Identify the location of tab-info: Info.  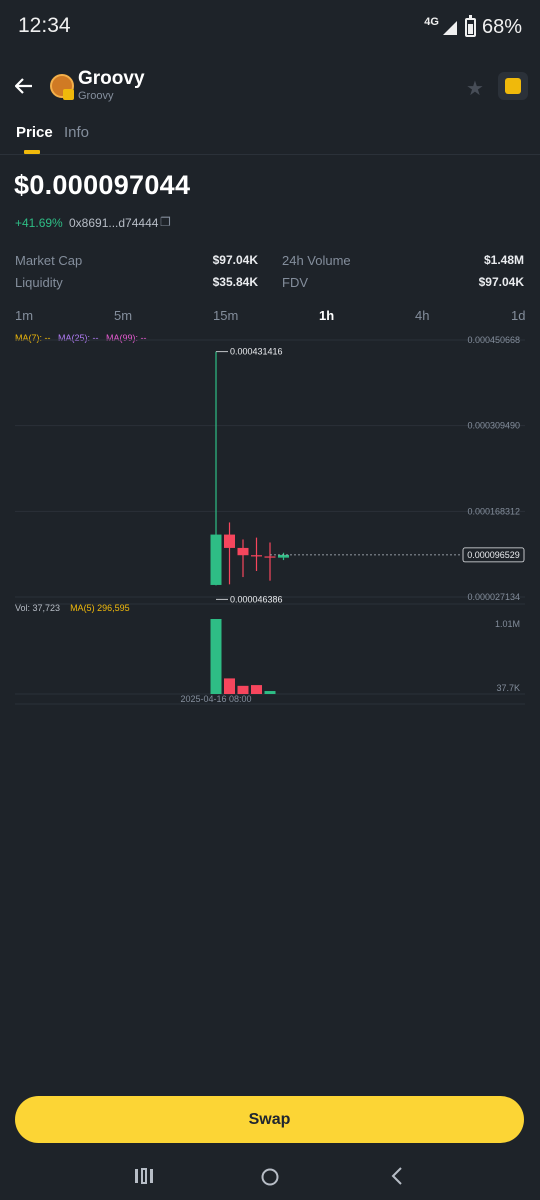
(76, 132).